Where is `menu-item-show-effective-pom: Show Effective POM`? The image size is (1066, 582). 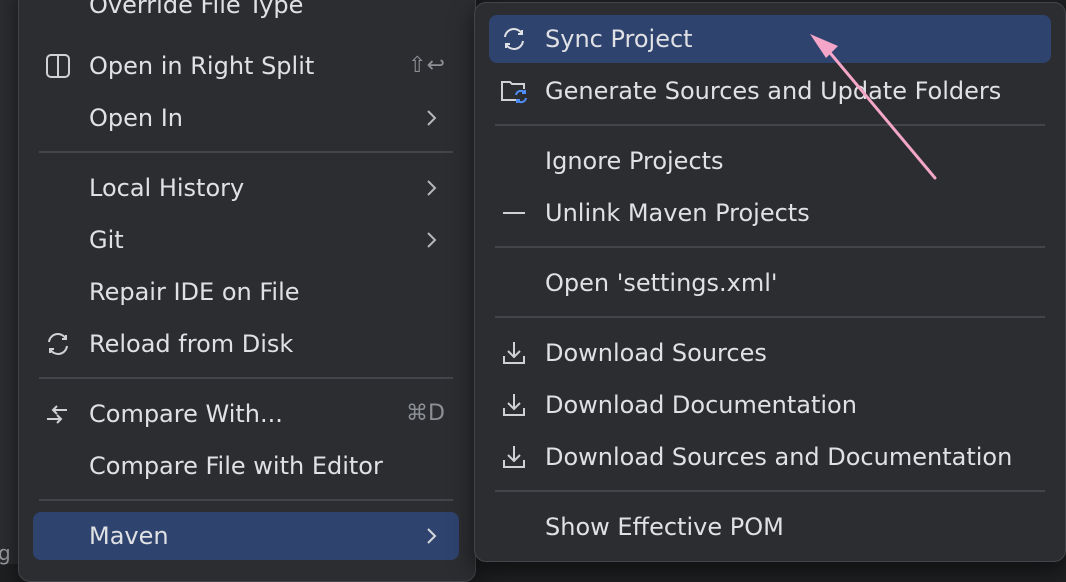 menu-item-show-effective-pom: Show Effective POM is located at coordinates (770, 527).